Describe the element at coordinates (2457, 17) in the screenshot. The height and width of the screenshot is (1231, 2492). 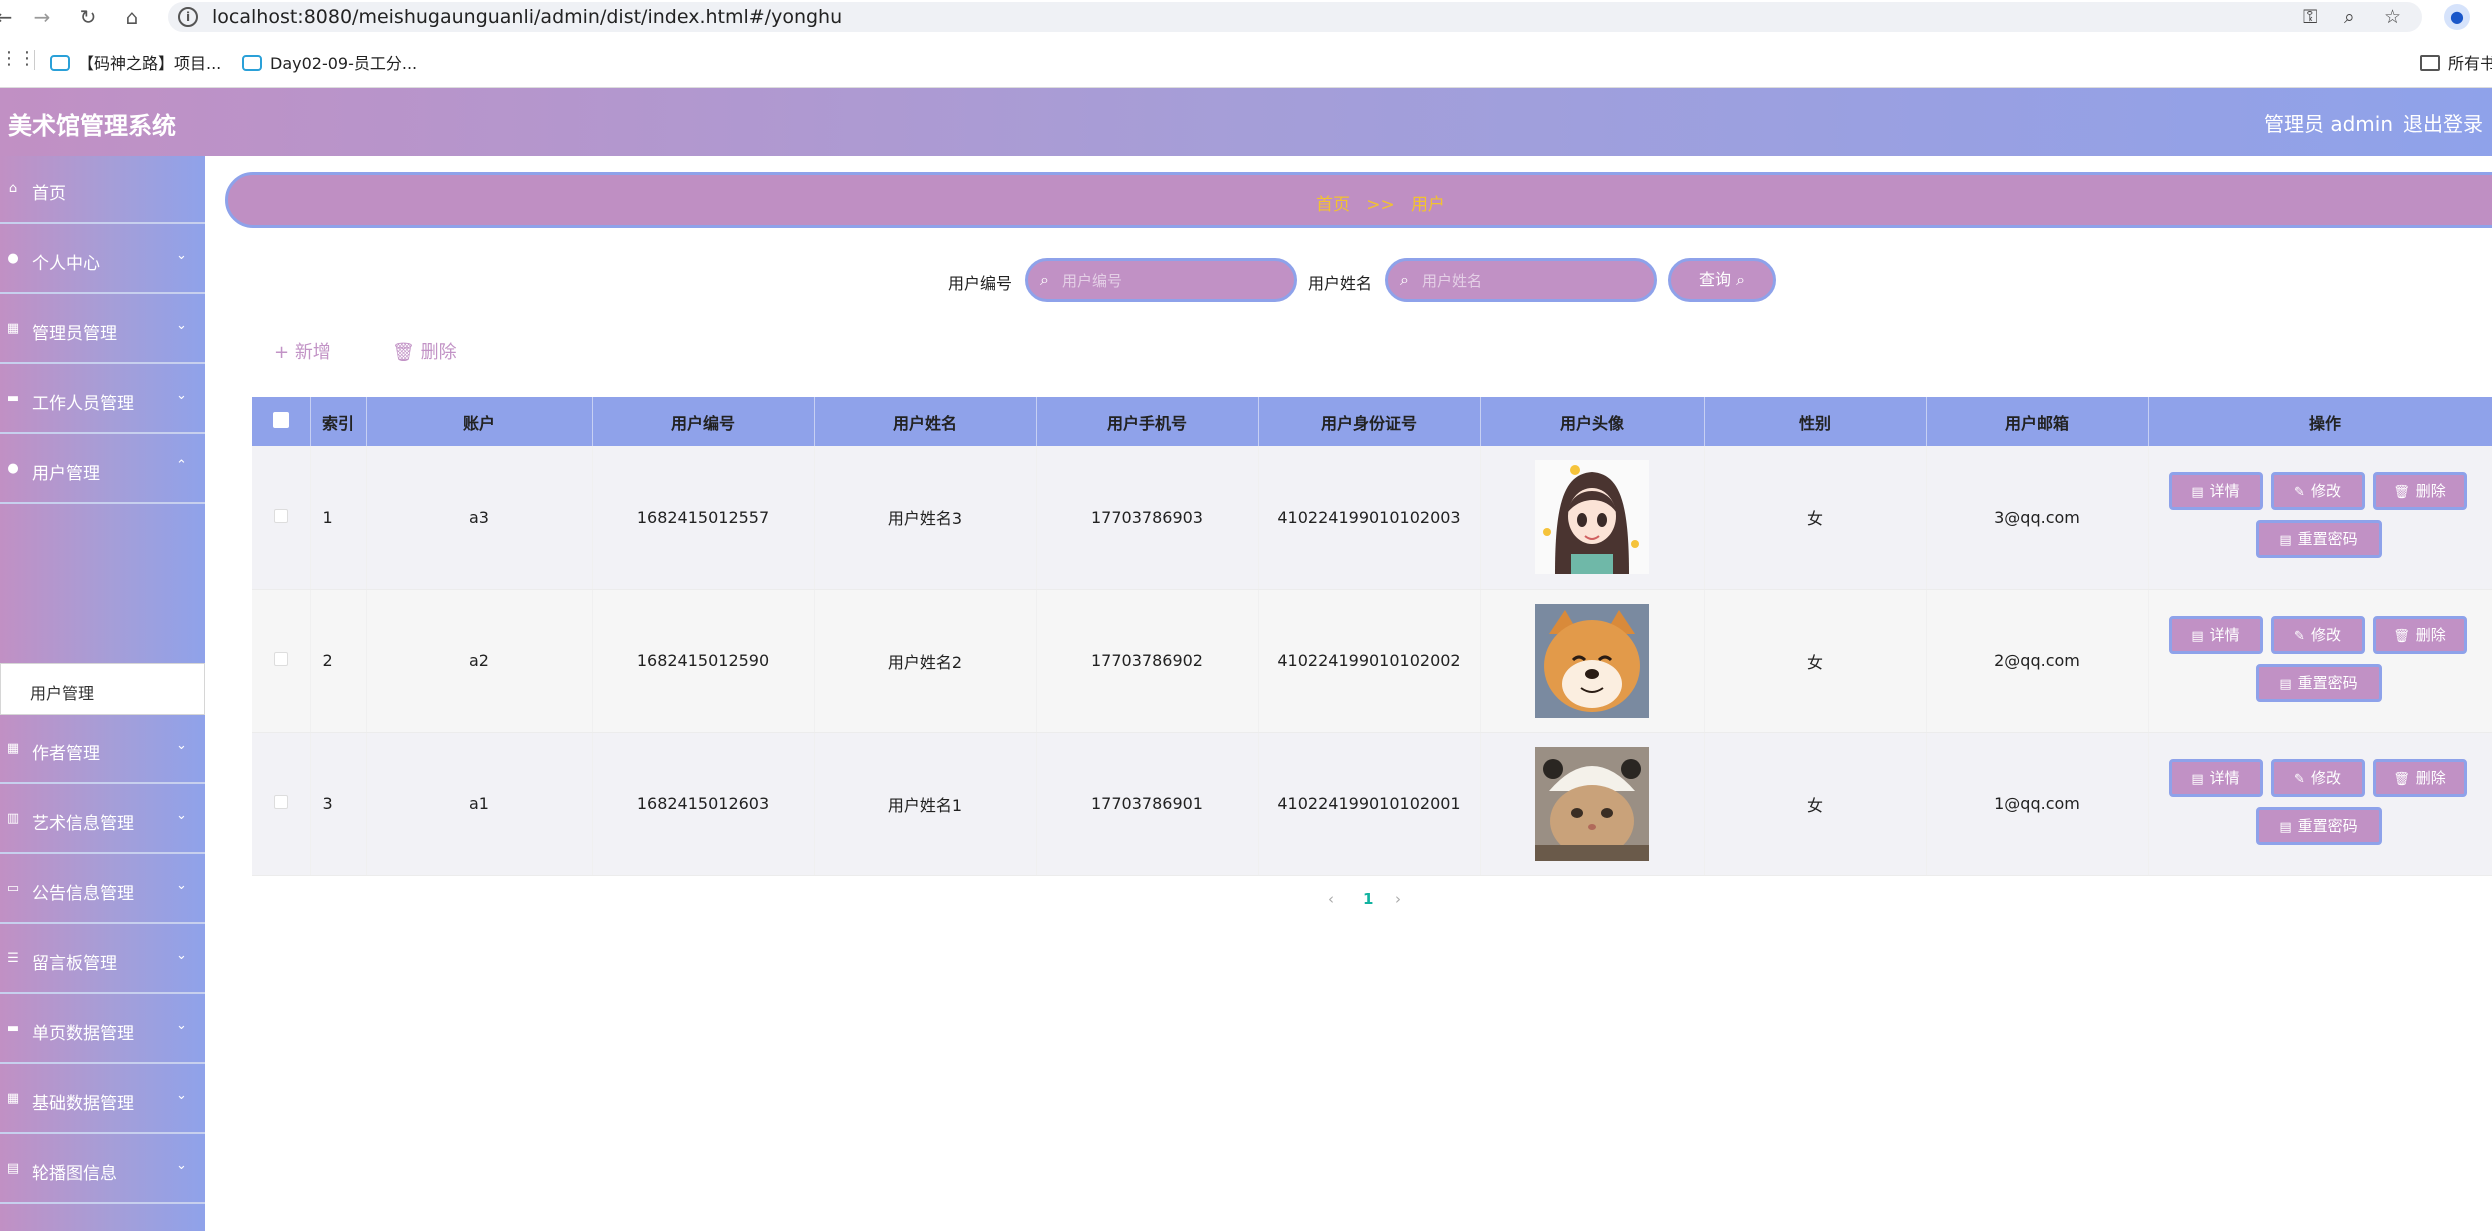
I see `profile-icon: ●` at that location.